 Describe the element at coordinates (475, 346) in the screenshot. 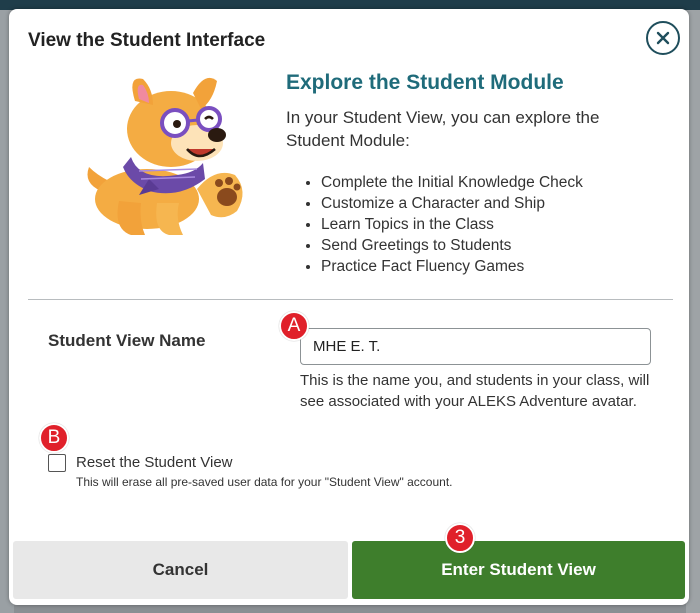

I see `student-view-name-input` at that location.